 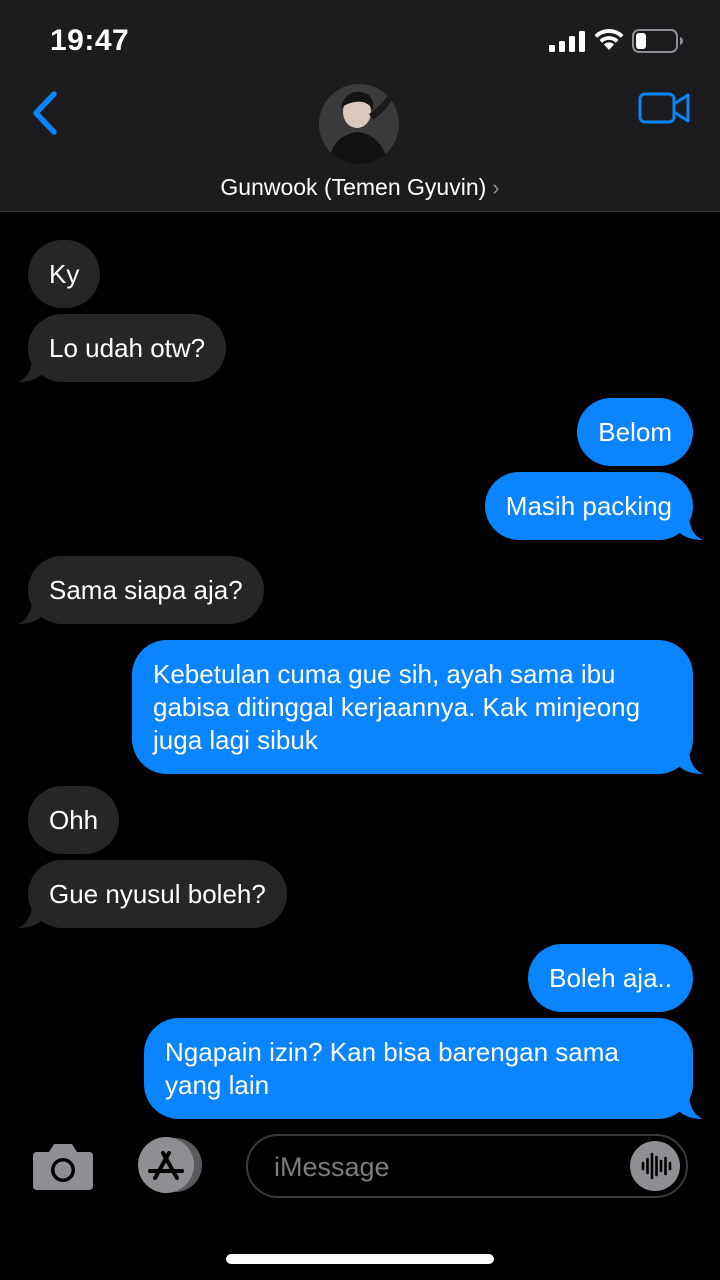 I want to click on incoming-message-bubble: Gue nyusul boleh?, so click(x=152, y=894).